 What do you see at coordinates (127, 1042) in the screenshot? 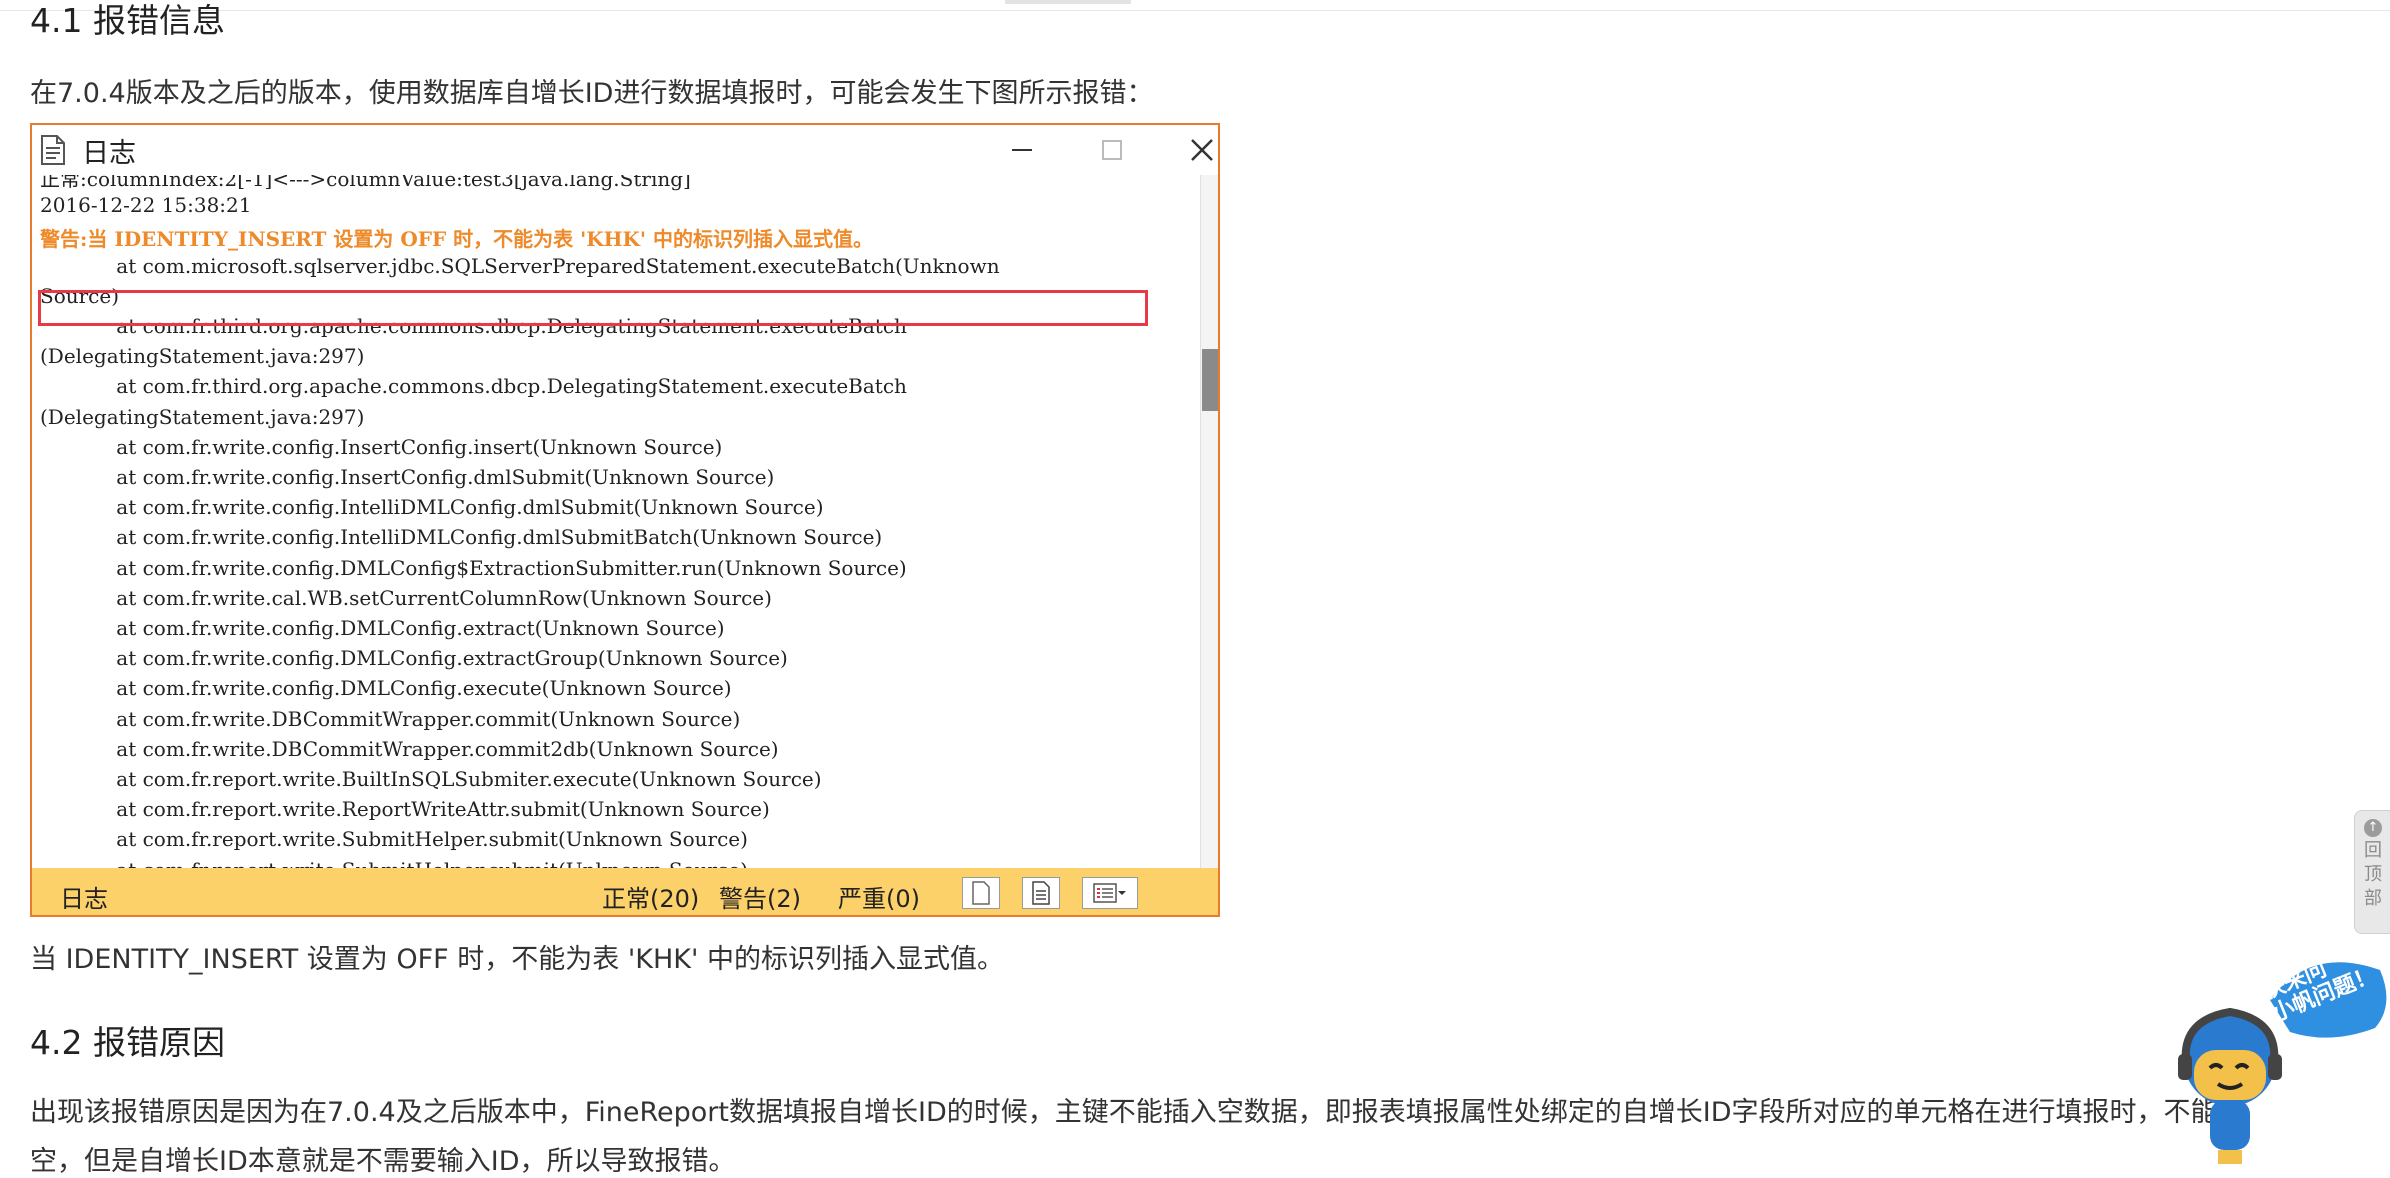
I see `section-heading-error-cause: 4.2 报错原因` at bounding box center [127, 1042].